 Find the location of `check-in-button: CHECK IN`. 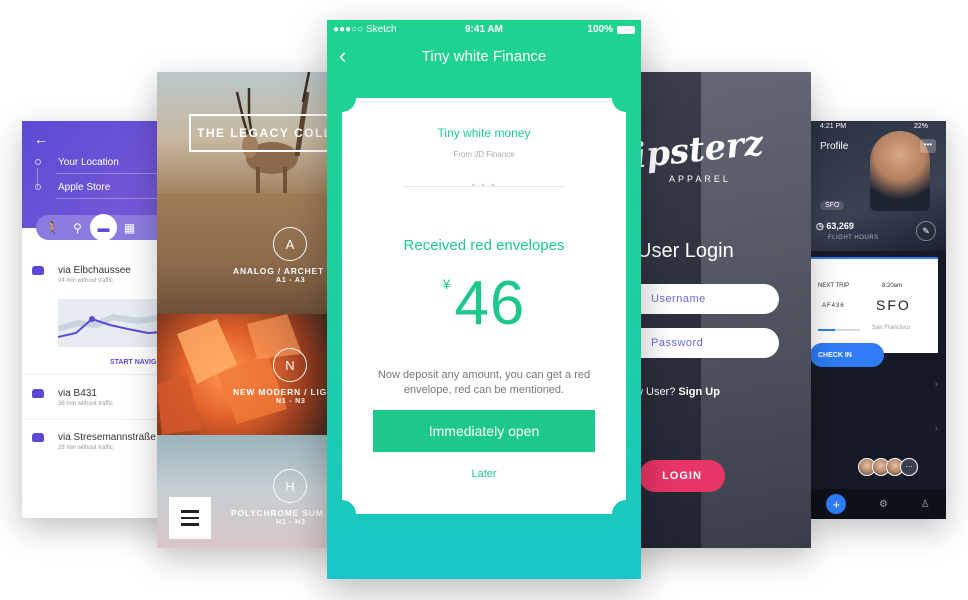

check-in-button: CHECK IN is located at coordinates (847, 355).